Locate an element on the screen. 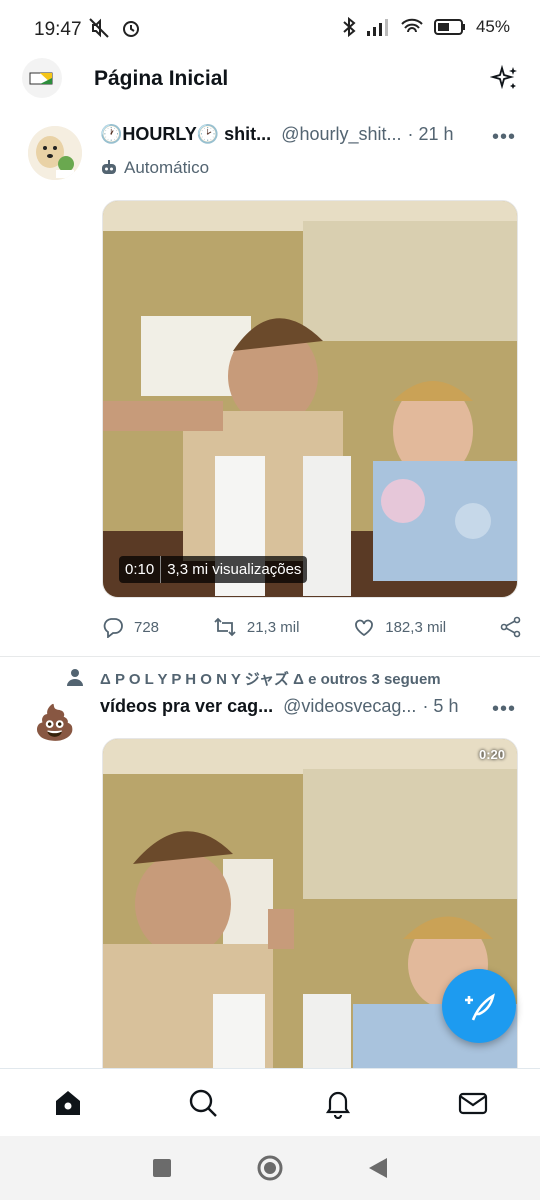  reply-icon is located at coordinates (113, 628).